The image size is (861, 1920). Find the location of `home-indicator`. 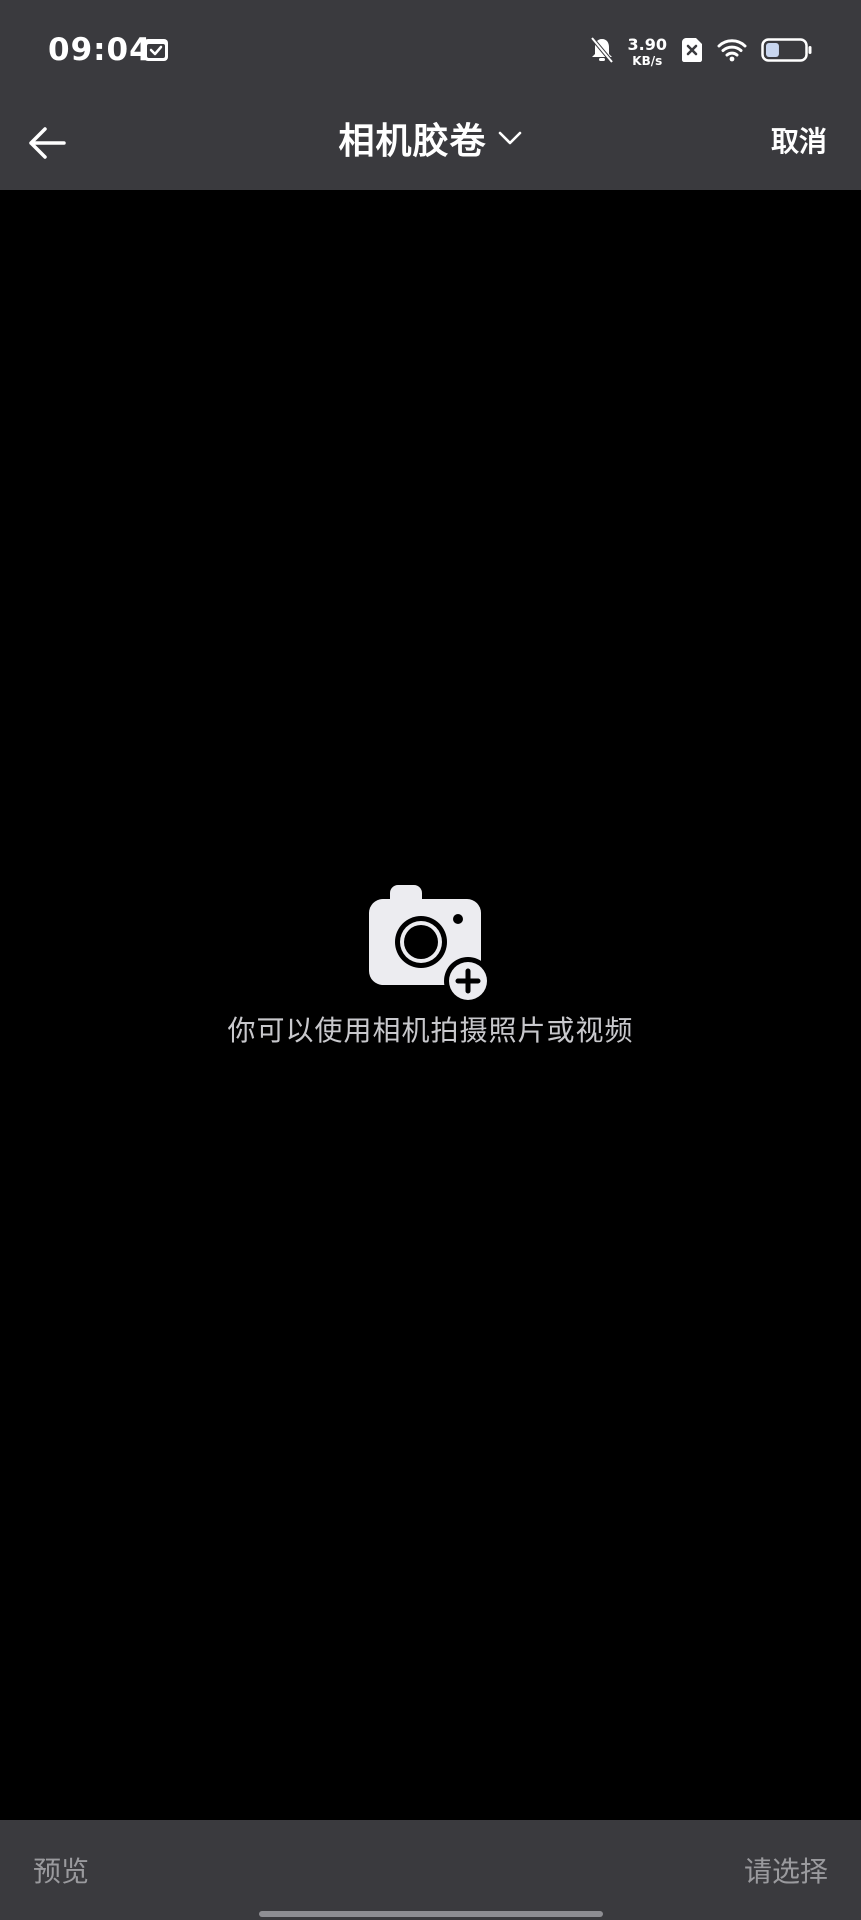

home-indicator is located at coordinates (431, 1914).